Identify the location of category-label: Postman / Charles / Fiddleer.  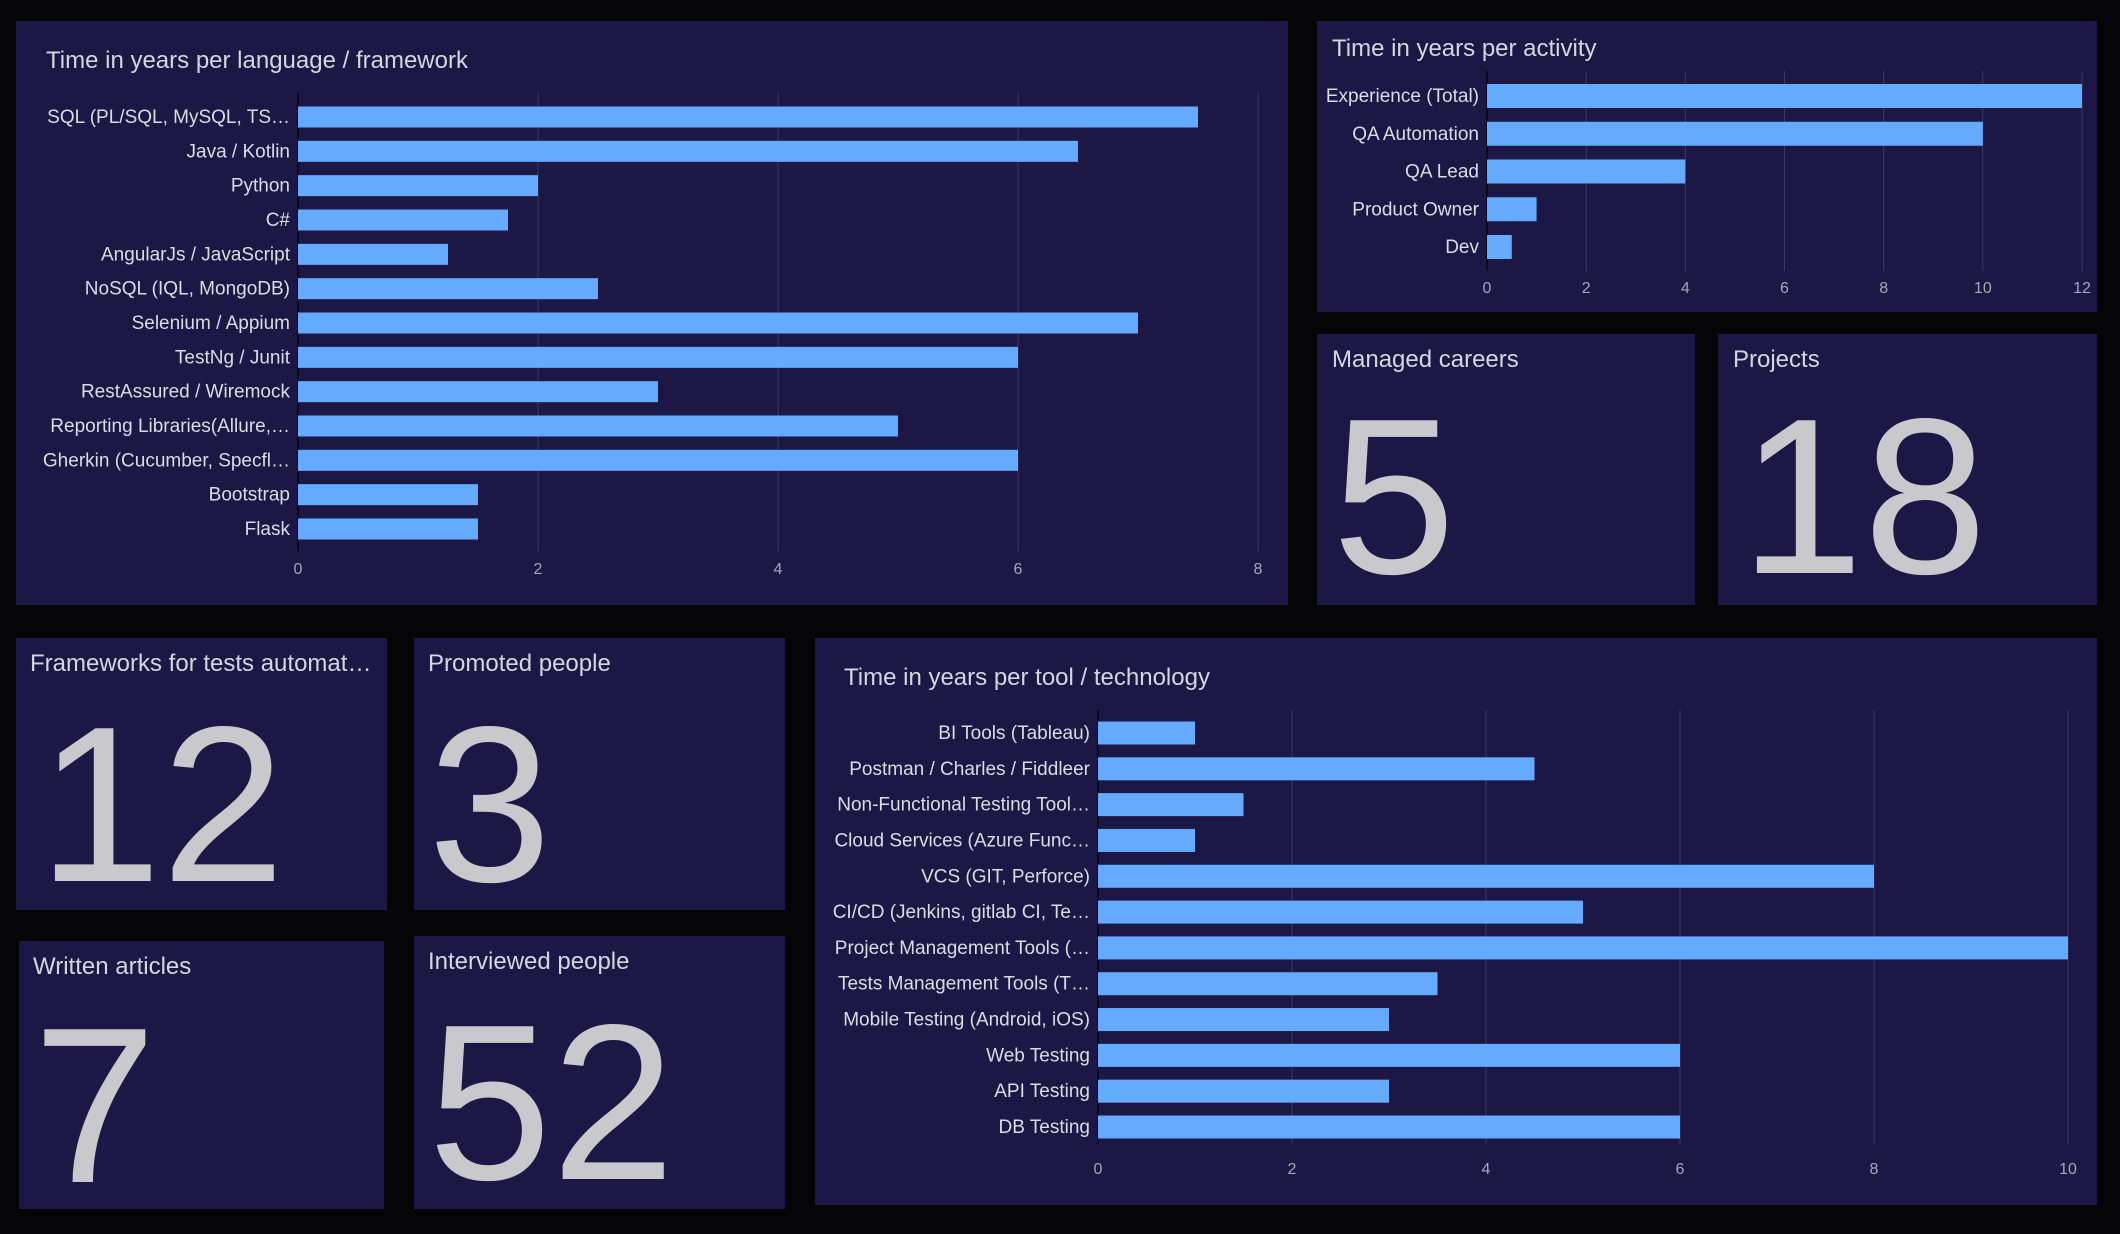
(969, 769).